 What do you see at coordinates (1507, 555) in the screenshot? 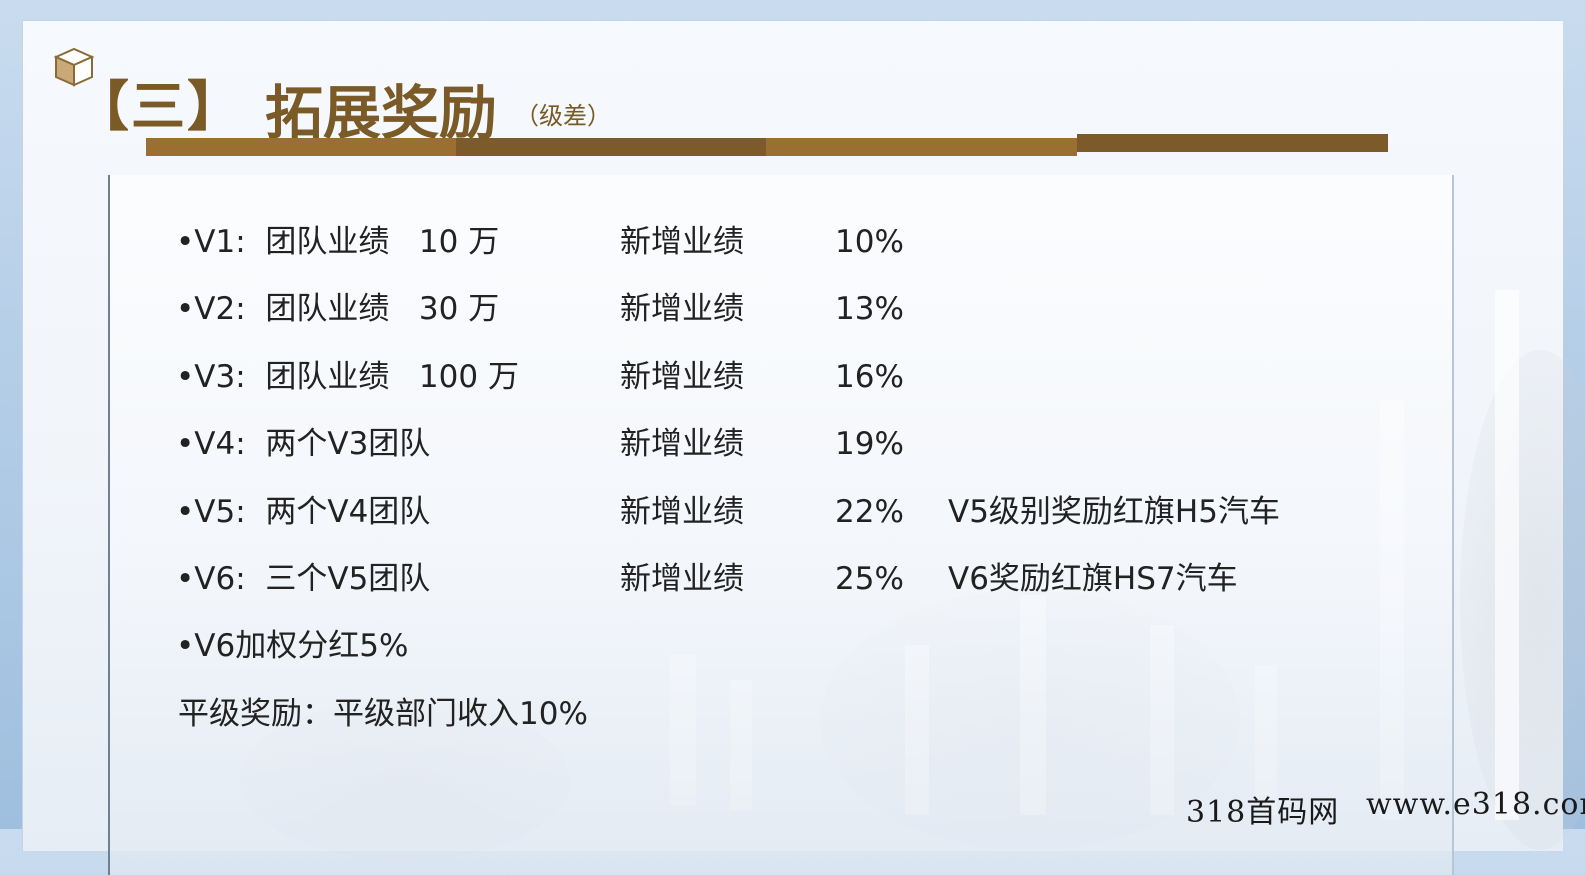
I see `chart-bar-decoration` at bounding box center [1507, 555].